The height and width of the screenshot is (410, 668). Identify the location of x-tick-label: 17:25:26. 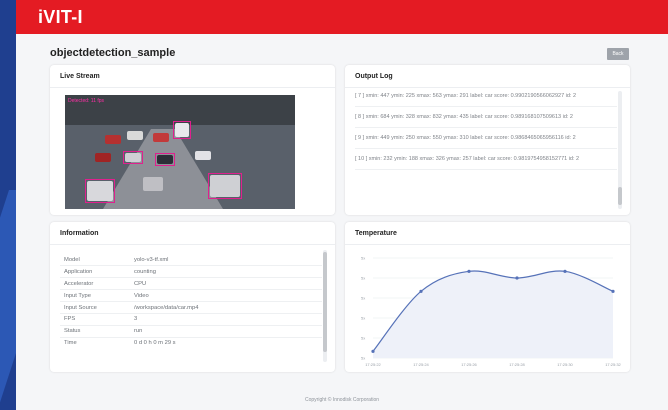
(469, 364).